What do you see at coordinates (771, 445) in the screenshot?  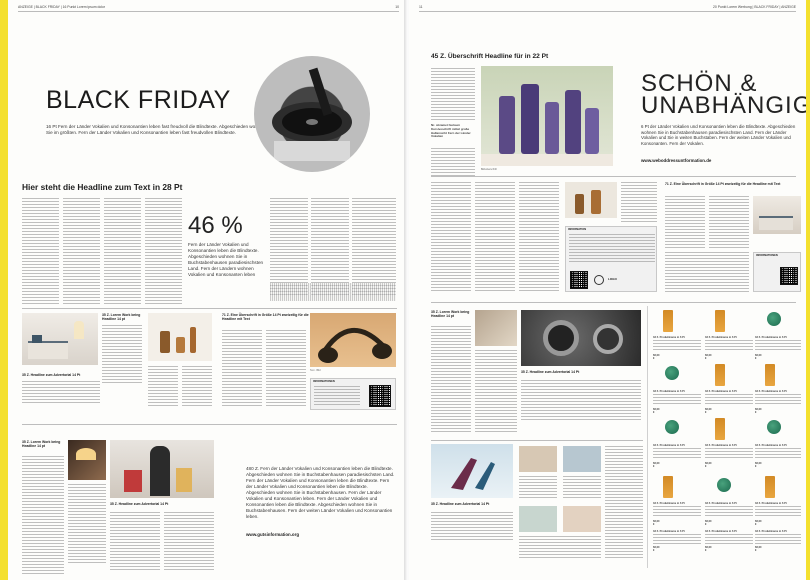 I see `product-label-9: 33 Z. Produktname in 6 Pt` at bounding box center [771, 445].